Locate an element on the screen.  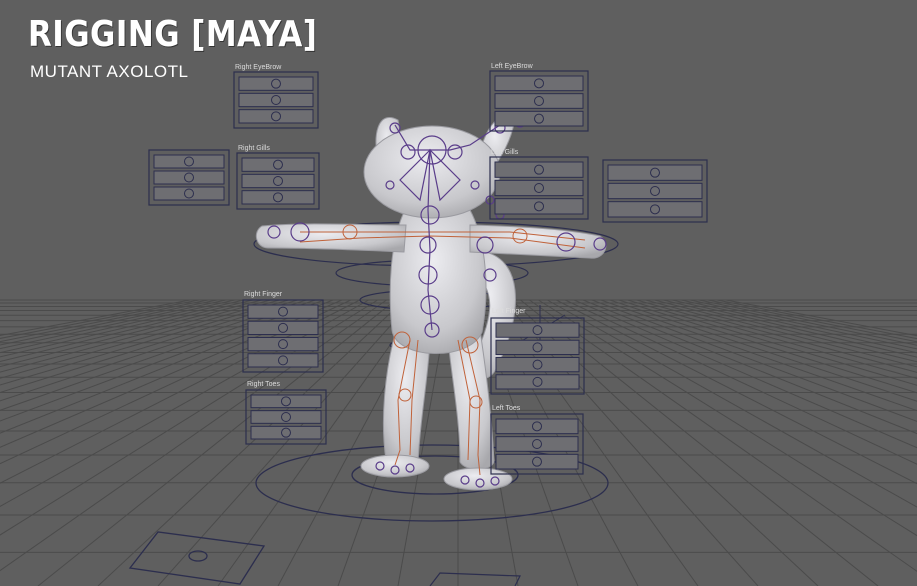
panel-label: Right EyeBrow is located at coordinates (258, 67).